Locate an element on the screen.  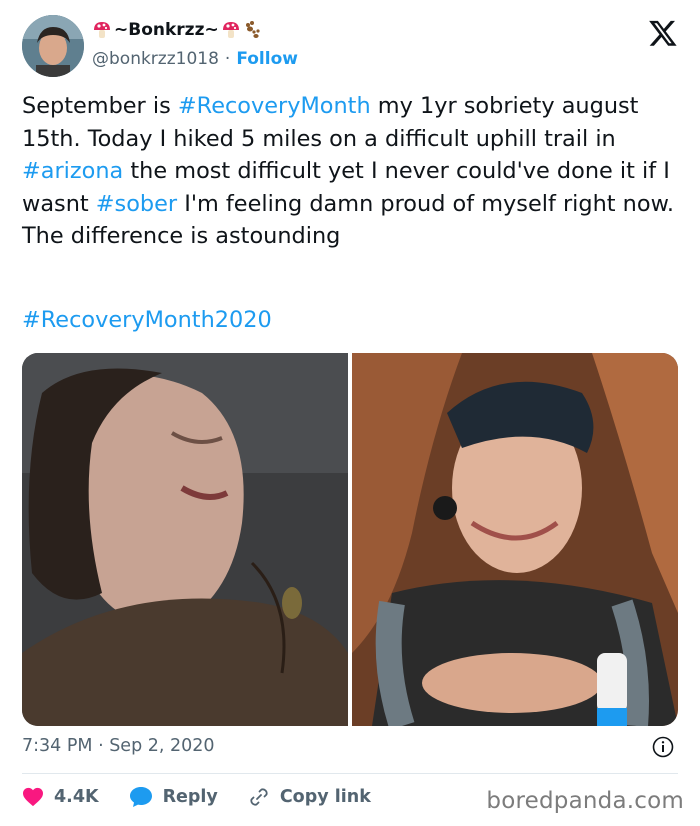
copy-link-button: Copy link is located at coordinates (309, 797).